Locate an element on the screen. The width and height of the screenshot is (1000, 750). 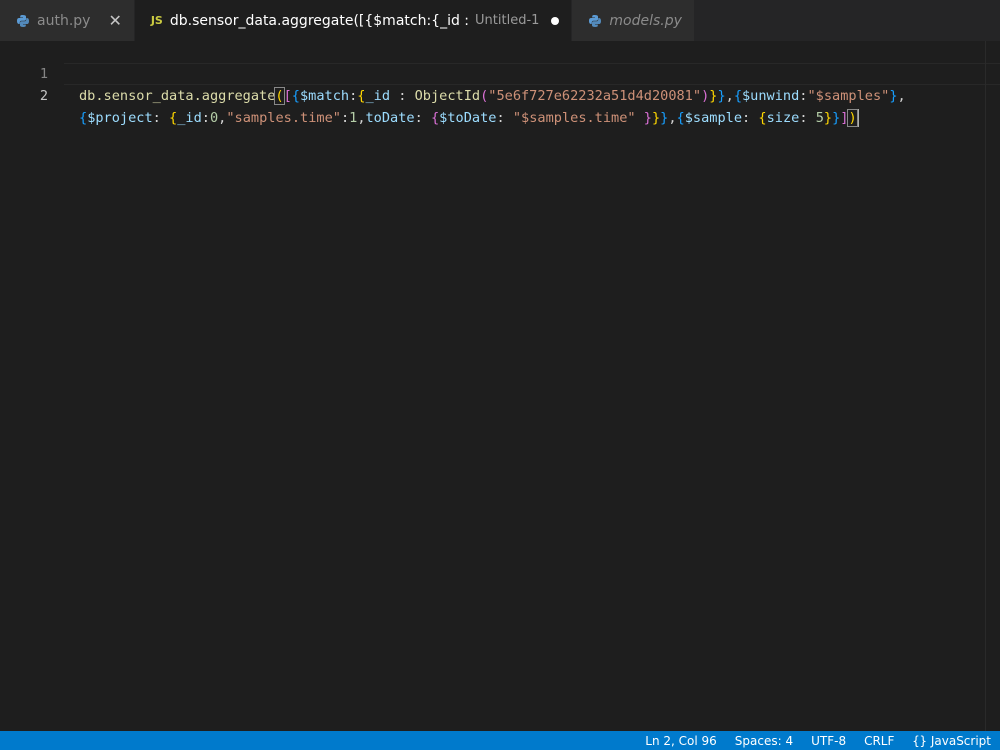
eol-status: CRLF is located at coordinates (879, 741).